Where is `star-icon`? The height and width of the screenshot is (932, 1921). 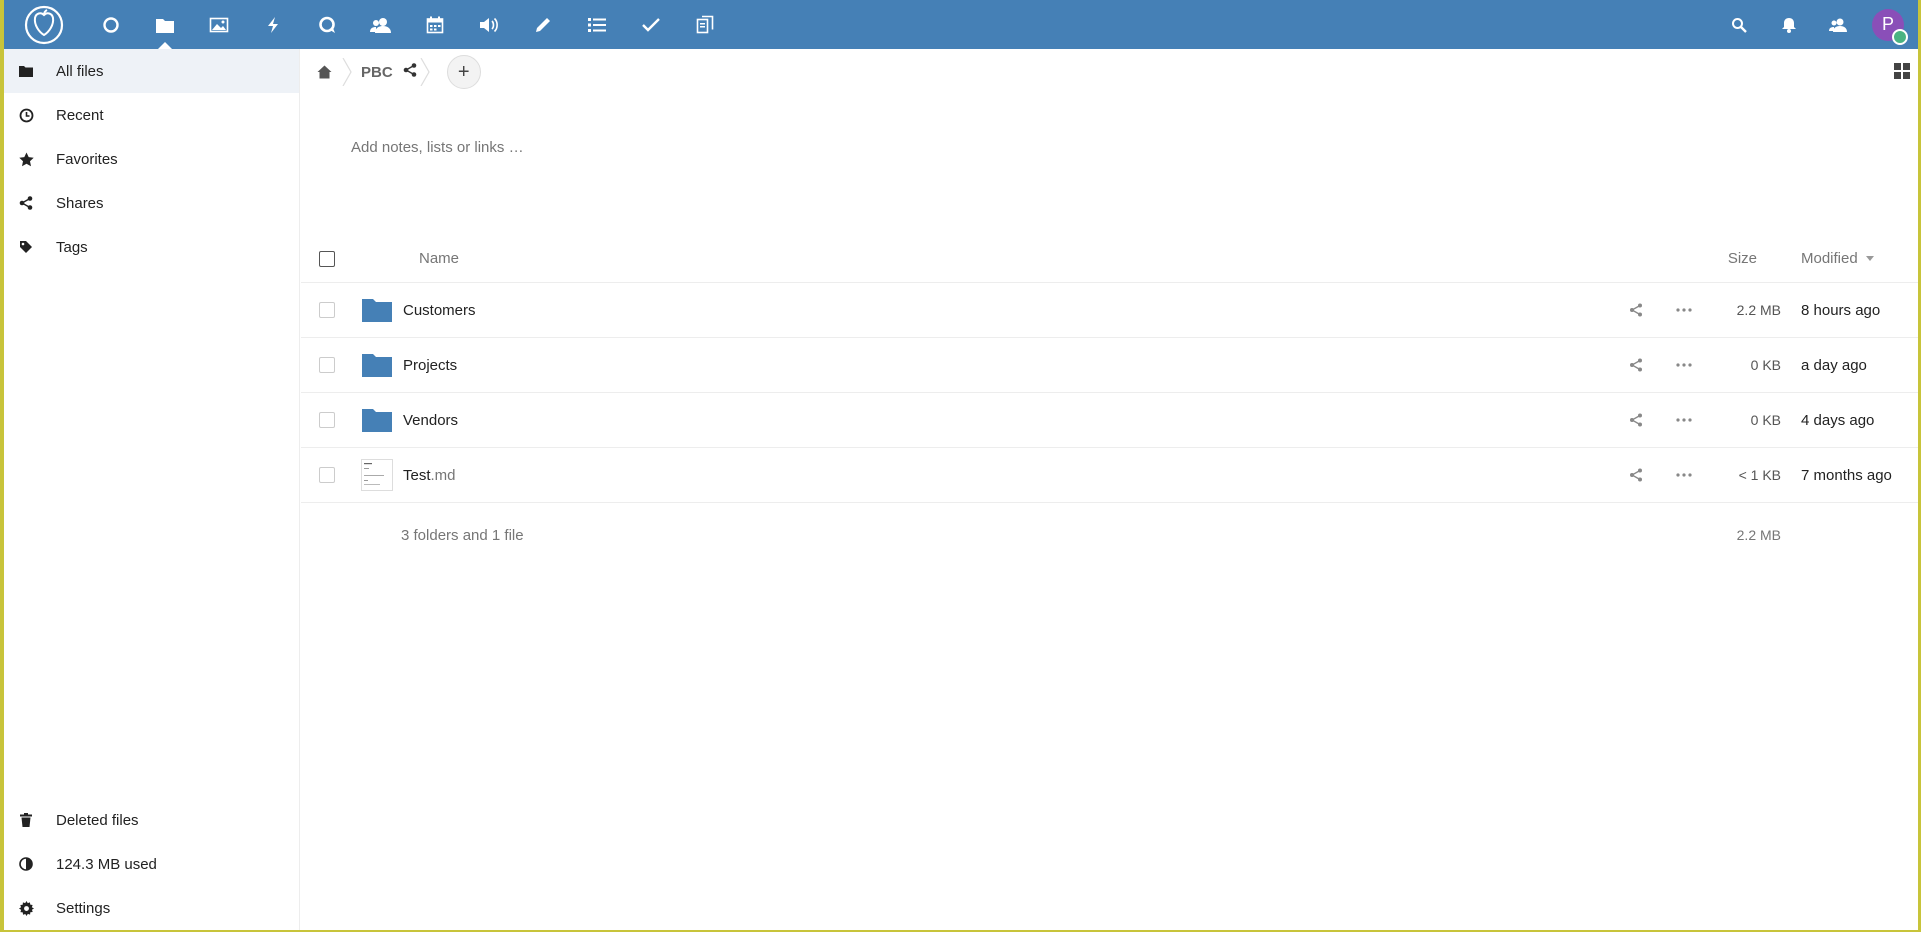 star-icon is located at coordinates (26, 159).